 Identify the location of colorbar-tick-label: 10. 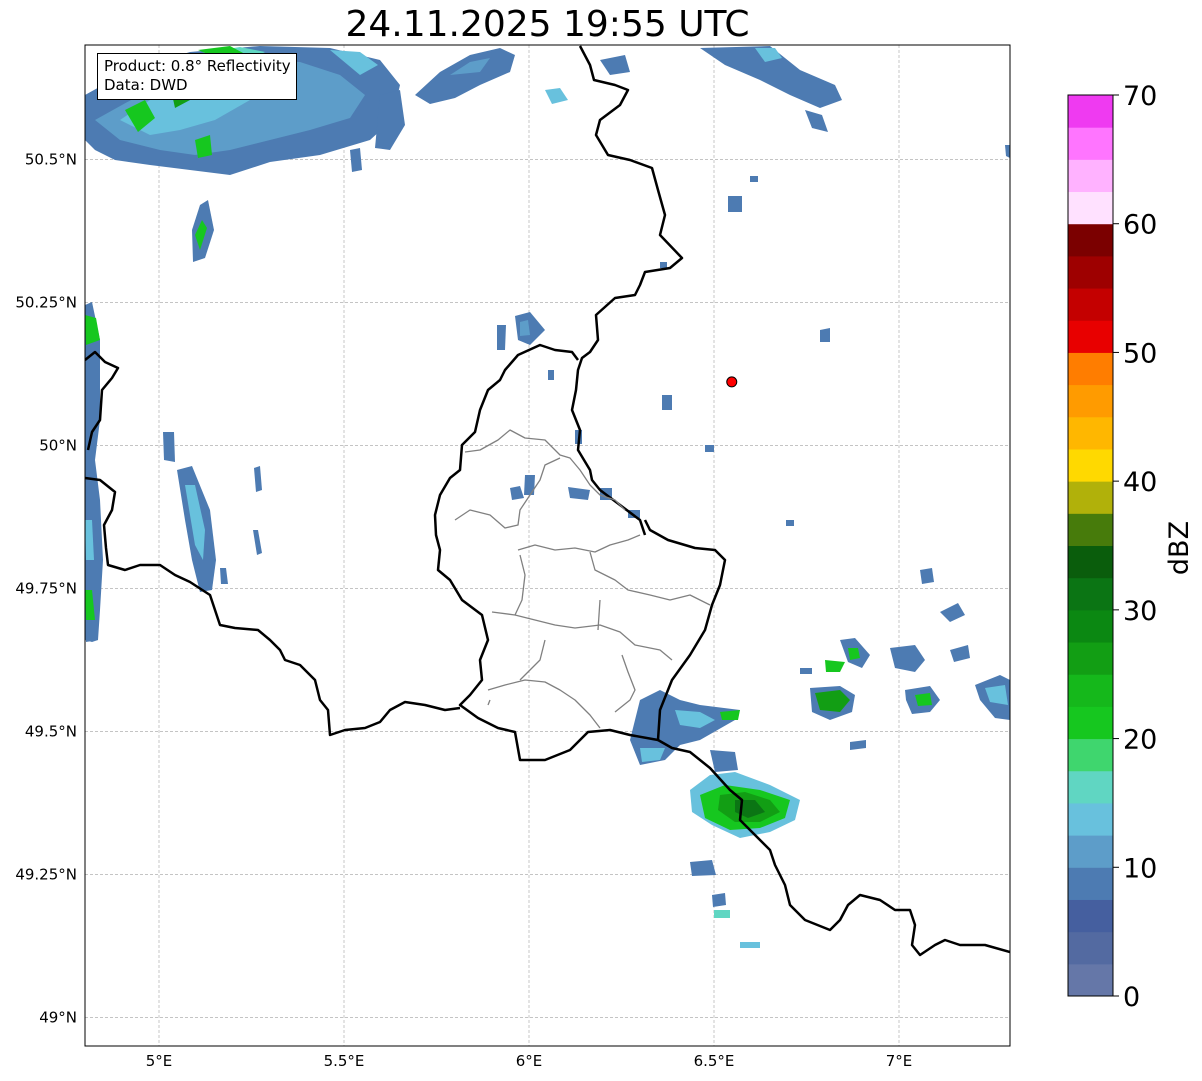
(1140, 868).